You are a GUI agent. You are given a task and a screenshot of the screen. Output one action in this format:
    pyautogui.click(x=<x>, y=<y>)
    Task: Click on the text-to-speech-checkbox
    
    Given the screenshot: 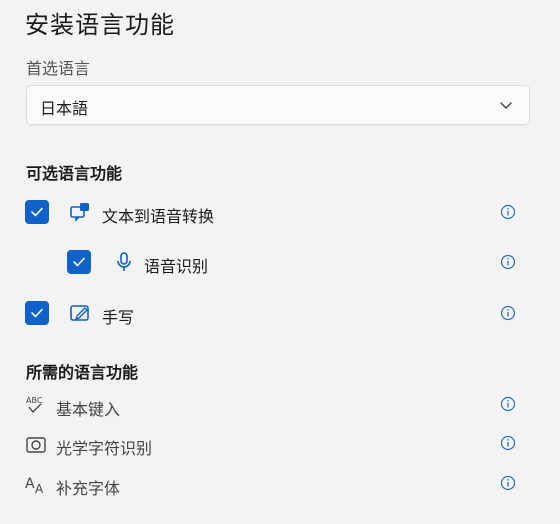 What is the action you would take?
    pyautogui.click(x=37, y=212)
    